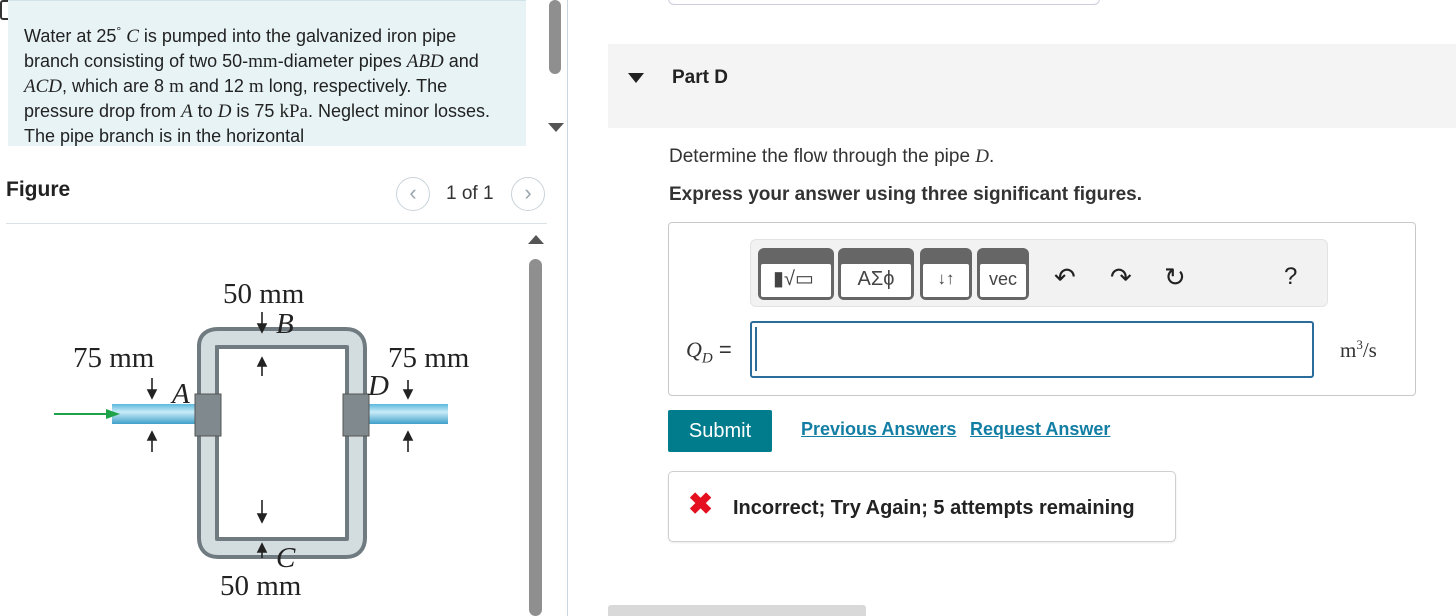 The image size is (1456, 616). Describe the element at coordinates (1039, 273) in the screenshot. I see `math-toolbar` at that location.